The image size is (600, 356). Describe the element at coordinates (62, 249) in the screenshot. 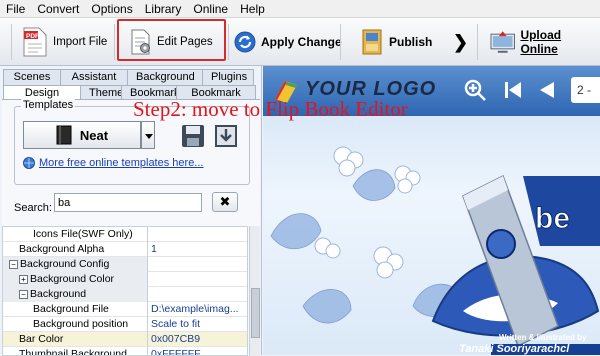

I see `property-name-text: Background Alpha` at that location.